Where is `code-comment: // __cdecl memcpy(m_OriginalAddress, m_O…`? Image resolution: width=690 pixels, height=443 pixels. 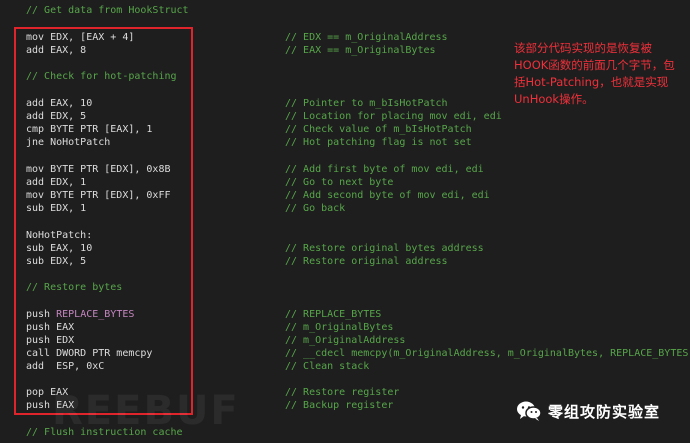
code-comment: // __cdecl memcpy(m_OriginalAddress, m_O… is located at coordinates (487, 353).